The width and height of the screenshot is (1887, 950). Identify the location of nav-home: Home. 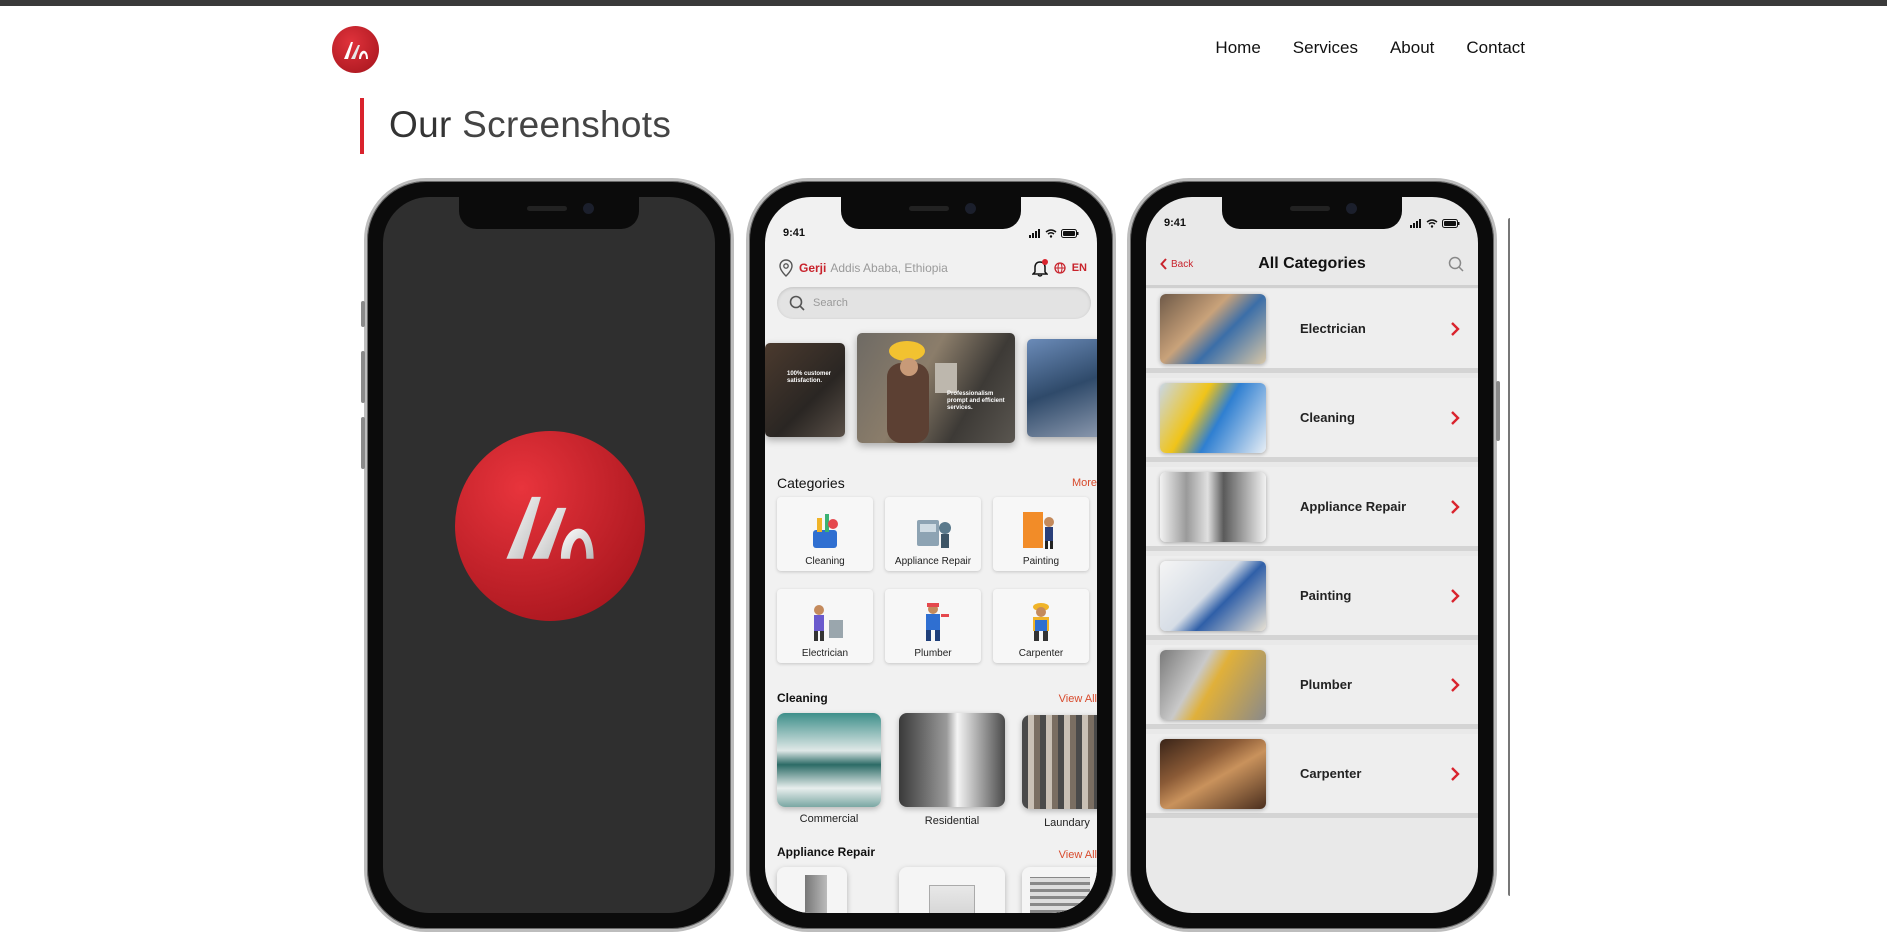
(1237, 48).